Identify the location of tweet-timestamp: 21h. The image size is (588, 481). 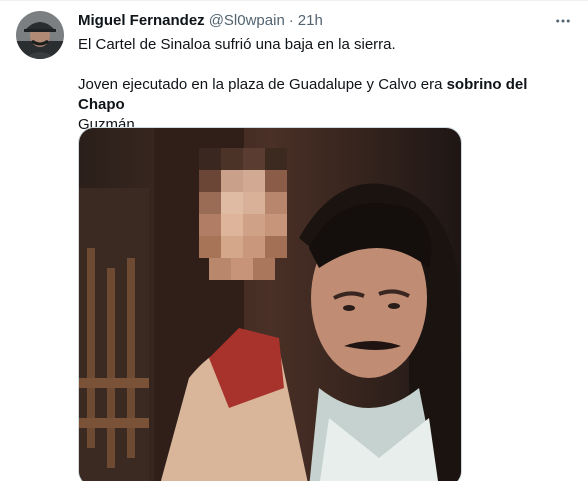
(310, 21).